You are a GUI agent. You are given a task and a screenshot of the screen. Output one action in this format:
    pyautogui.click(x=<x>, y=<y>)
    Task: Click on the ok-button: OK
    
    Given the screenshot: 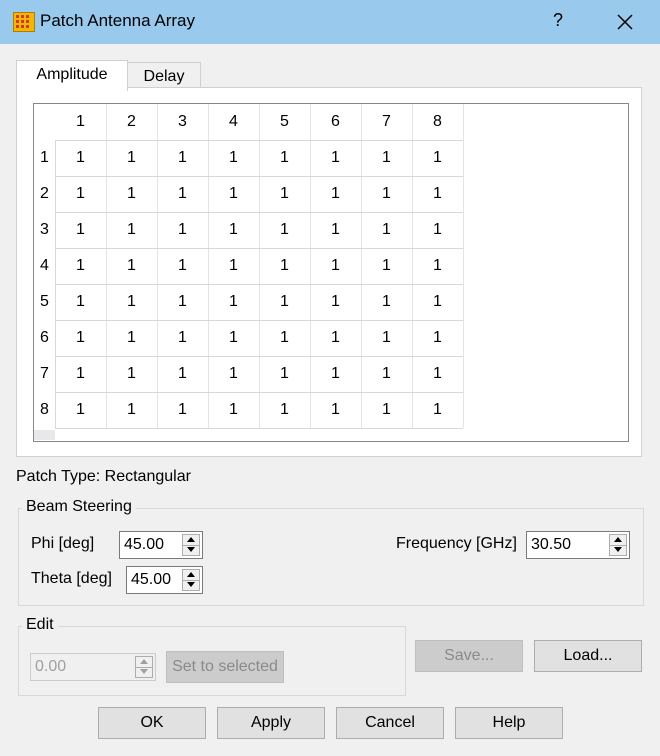 What is the action you would take?
    pyautogui.click(x=152, y=723)
    